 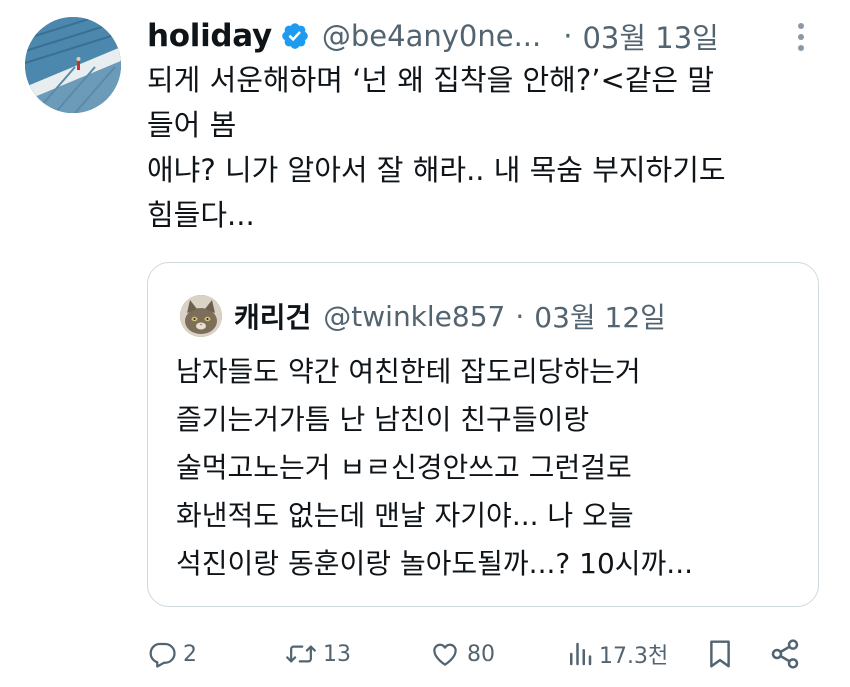 What do you see at coordinates (383, 419) in the screenshot?
I see `quoted-tweet-line: 즐기는거가틈 난 남친이 친구들이랑` at bounding box center [383, 419].